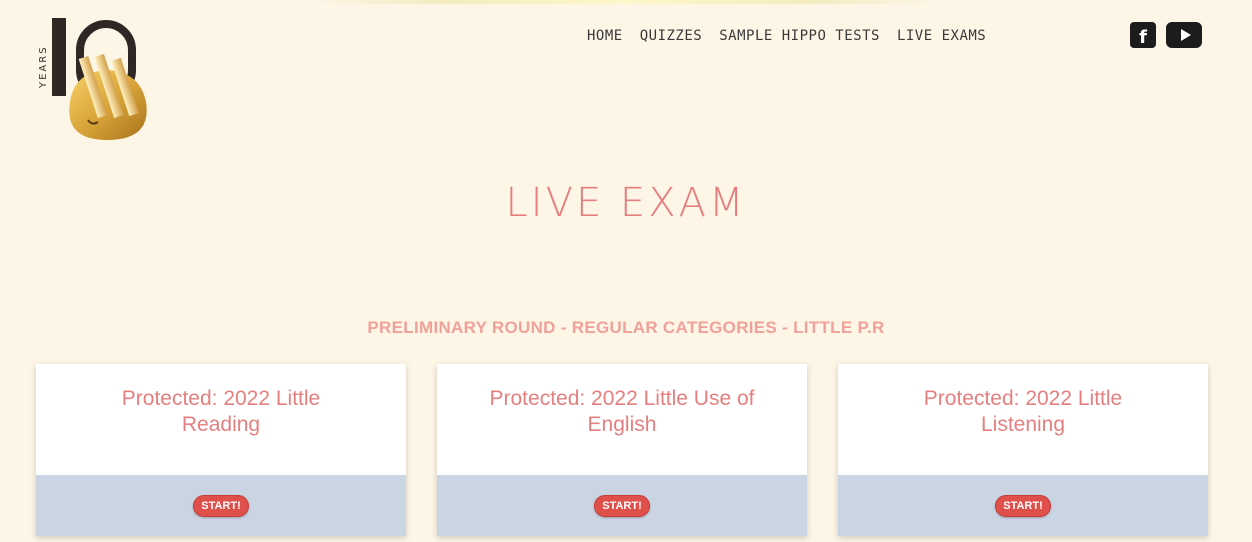 Image resolution: width=1252 pixels, height=542 pixels. I want to click on logo-years-text: YEARS, so click(43, 66).